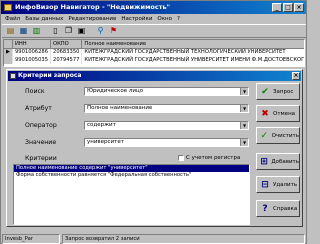  What do you see at coordinates (284, 113) in the screenshot?
I see `cancel-button-label: Отмена` at bounding box center [284, 113].